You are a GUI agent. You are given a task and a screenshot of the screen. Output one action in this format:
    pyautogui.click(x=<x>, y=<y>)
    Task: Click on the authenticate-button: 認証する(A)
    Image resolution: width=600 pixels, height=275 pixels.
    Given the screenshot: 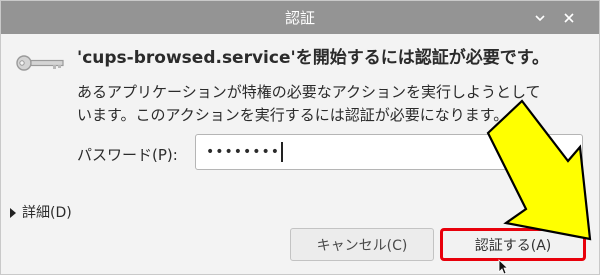 What is the action you would take?
    pyautogui.click(x=513, y=244)
    